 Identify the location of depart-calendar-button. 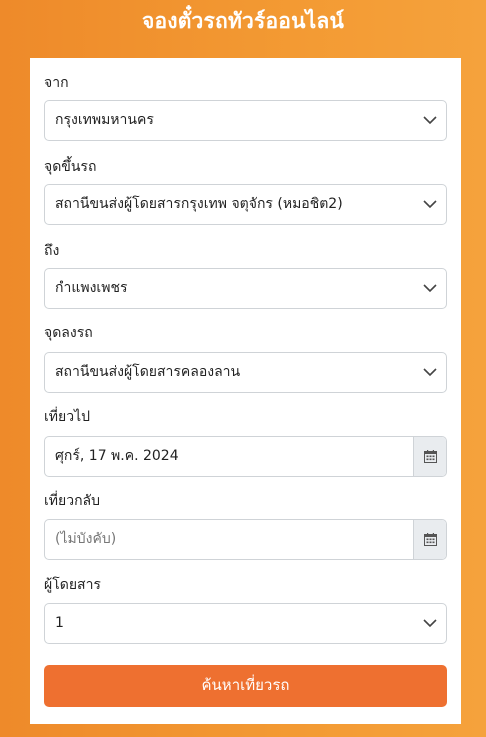
(429, 456).